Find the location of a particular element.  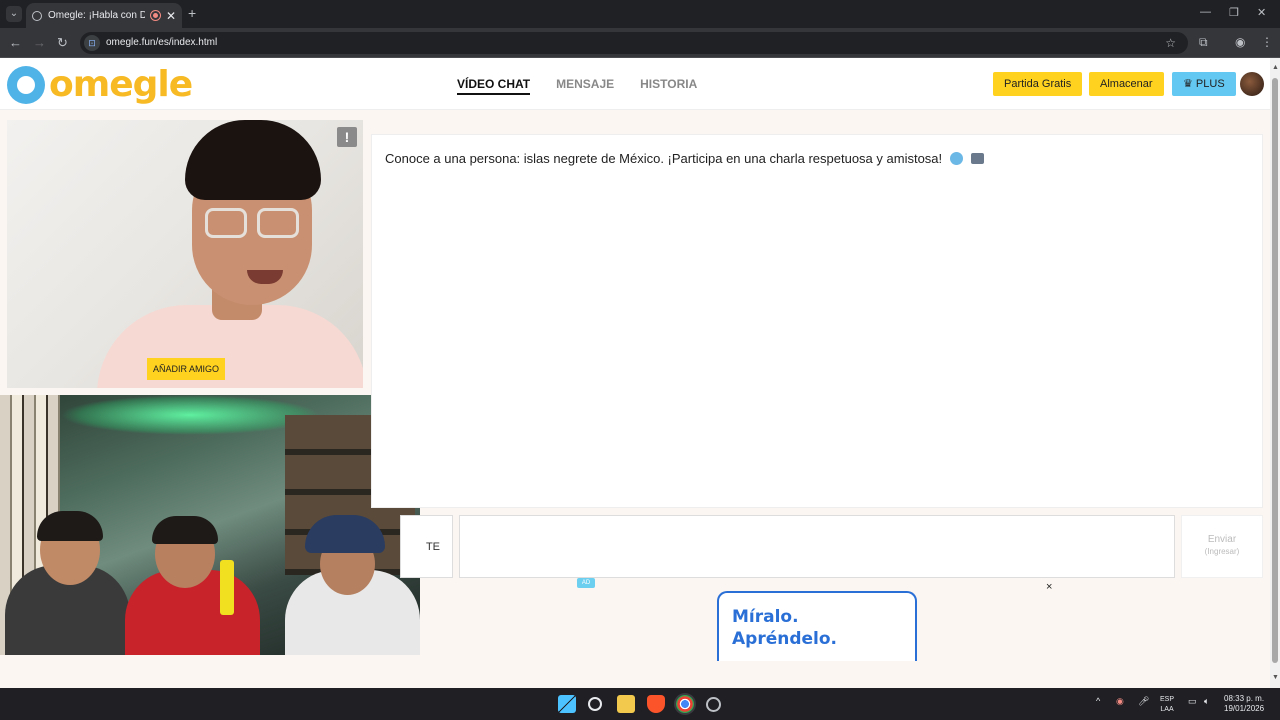

lang-layout: LAA is located at coordinates (1167, 709).